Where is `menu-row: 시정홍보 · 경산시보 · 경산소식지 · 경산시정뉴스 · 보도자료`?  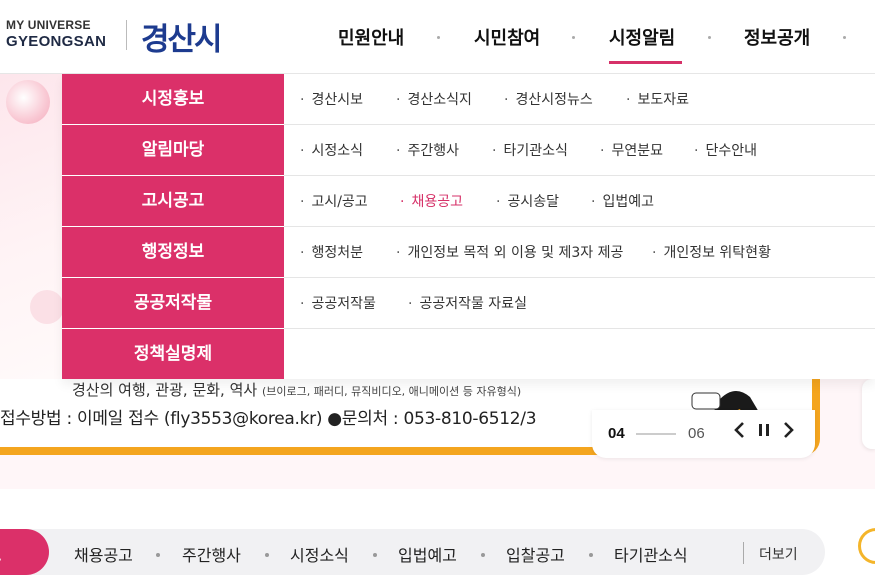
menu-row: 시정홍보 · 경산시보 · 경산소식지 · 경산시정뉴스 · 보도자료 is located at coordinates (468, 99).